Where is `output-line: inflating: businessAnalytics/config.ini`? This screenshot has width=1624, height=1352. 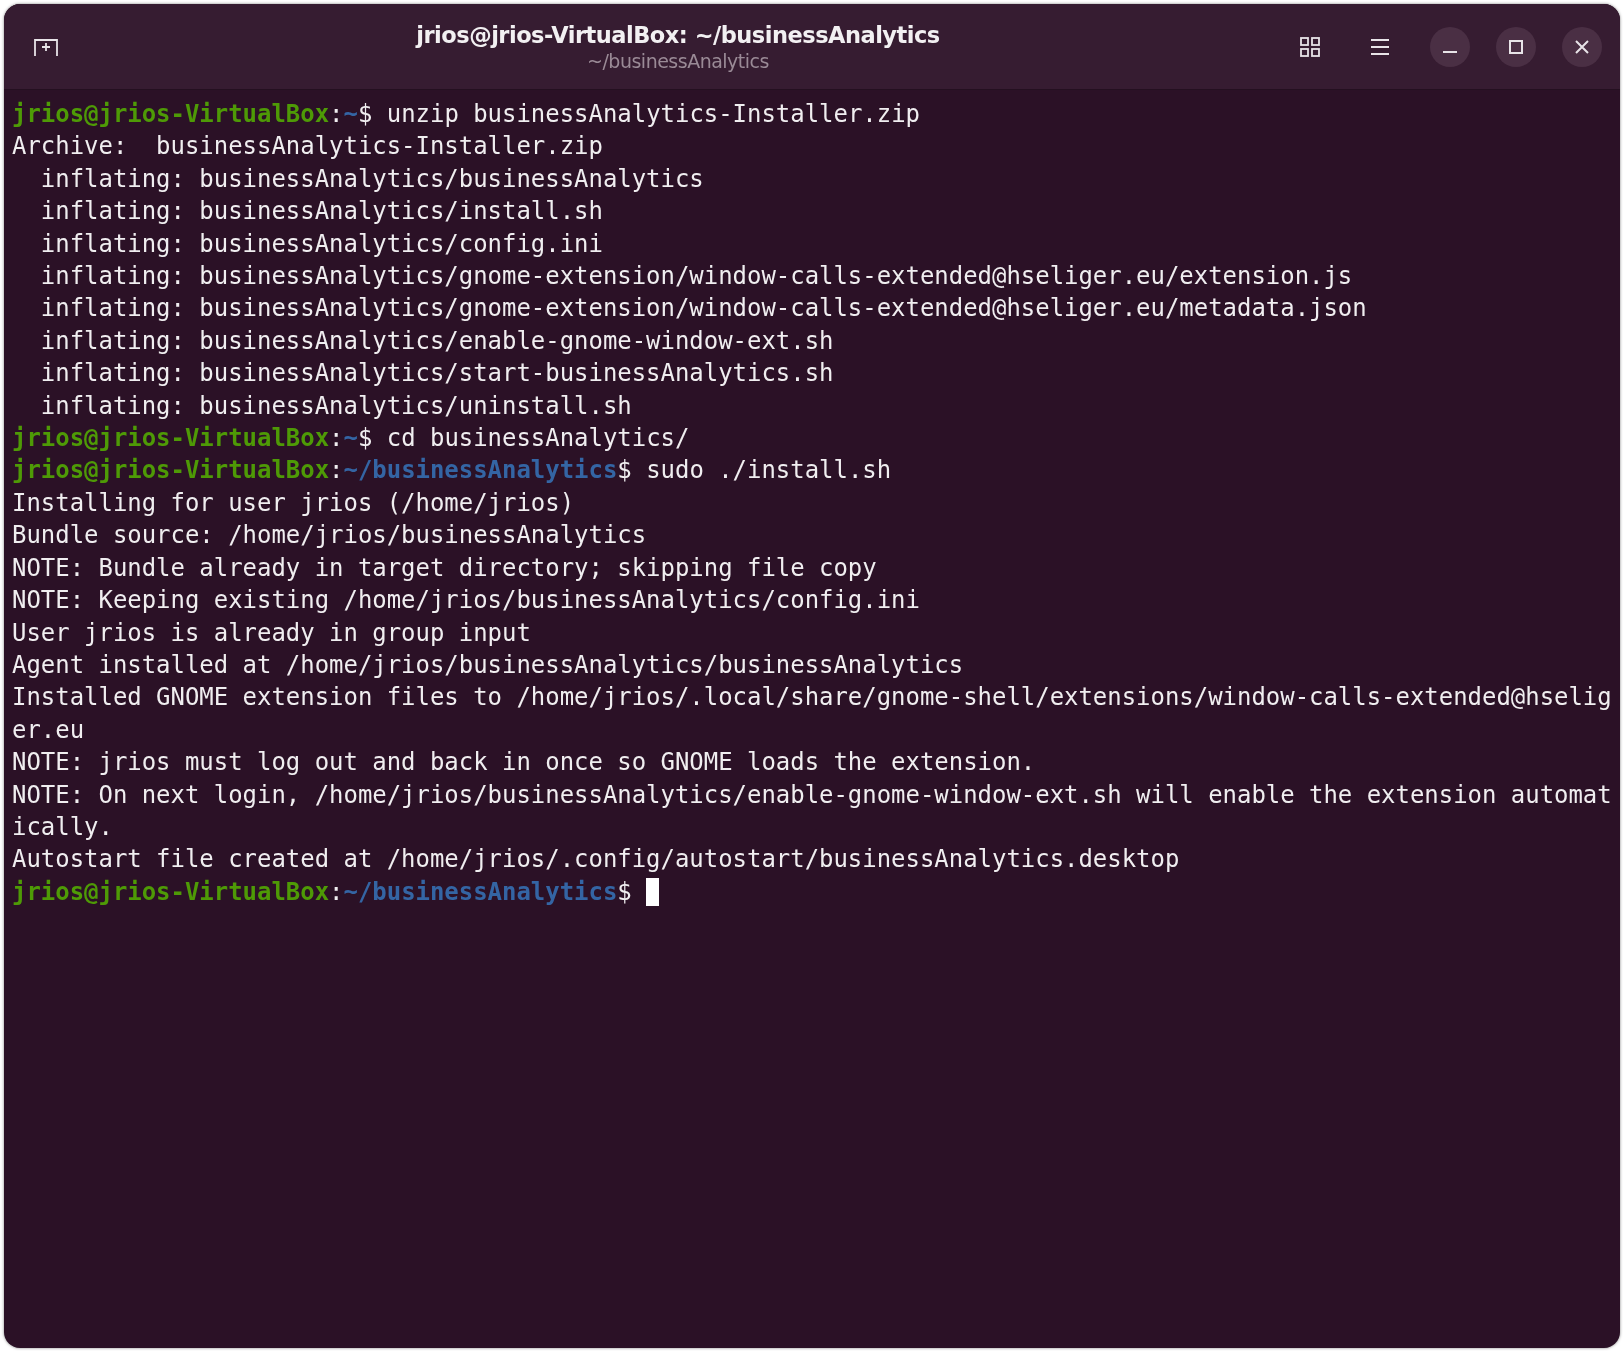 output-line: inflating: businessAnalytics/config.ini is located at coordinates (321, 244).